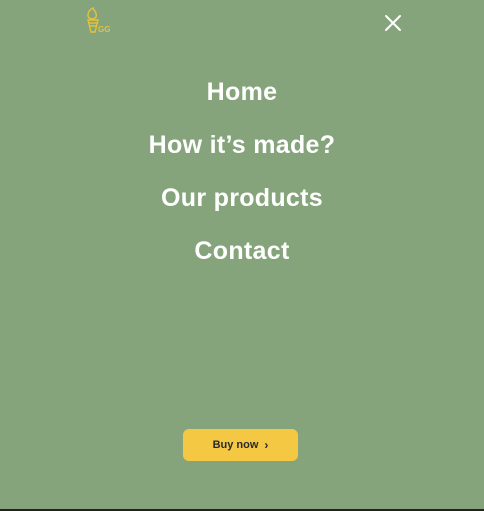 Image resolution: width=484 pixels, height=511 pixels. I want to click on buy-now-button: Buy now ›, so click(240, 445).